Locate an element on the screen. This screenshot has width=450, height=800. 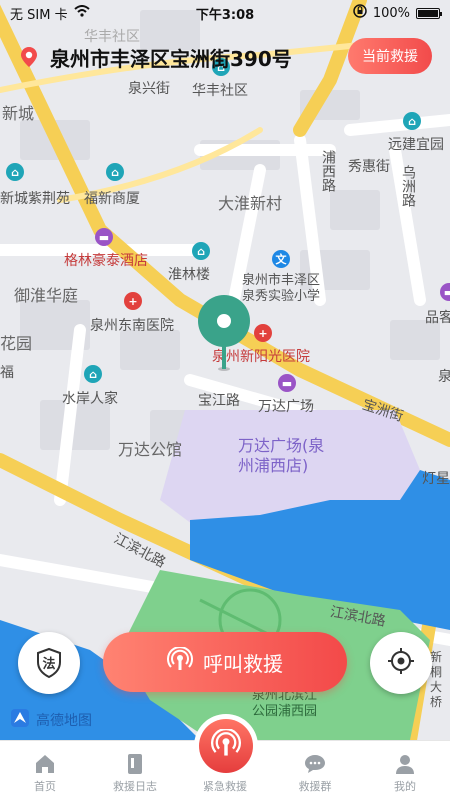
person-icon is located at coordinates (405, 764).